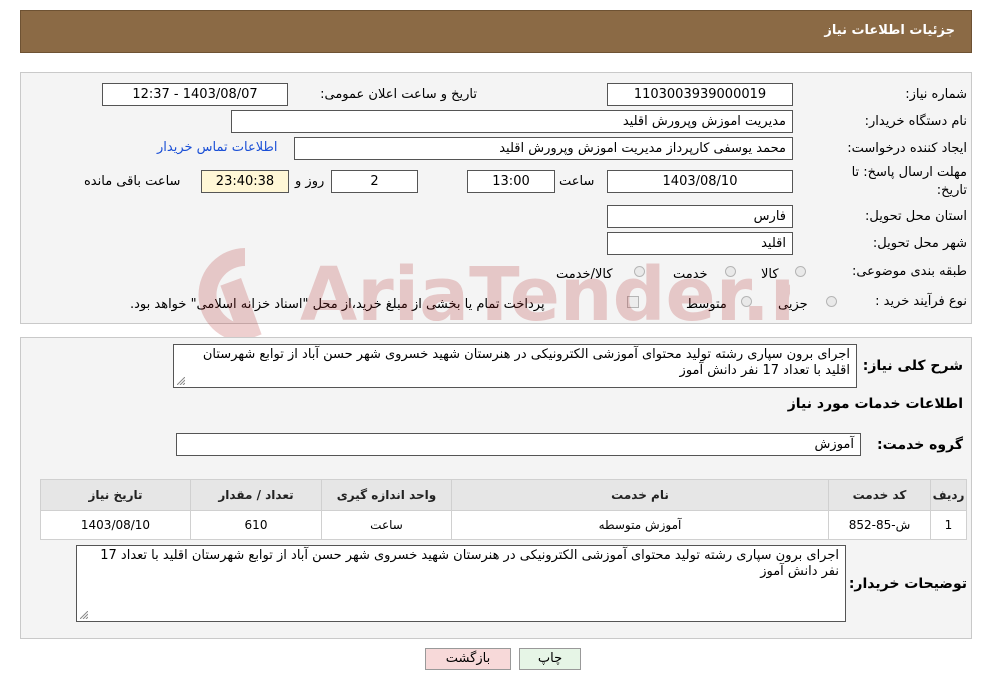 This screenshot has width=985, height=691. I want to click on remaining-time-field: 23:40:38, so click(245, 181).